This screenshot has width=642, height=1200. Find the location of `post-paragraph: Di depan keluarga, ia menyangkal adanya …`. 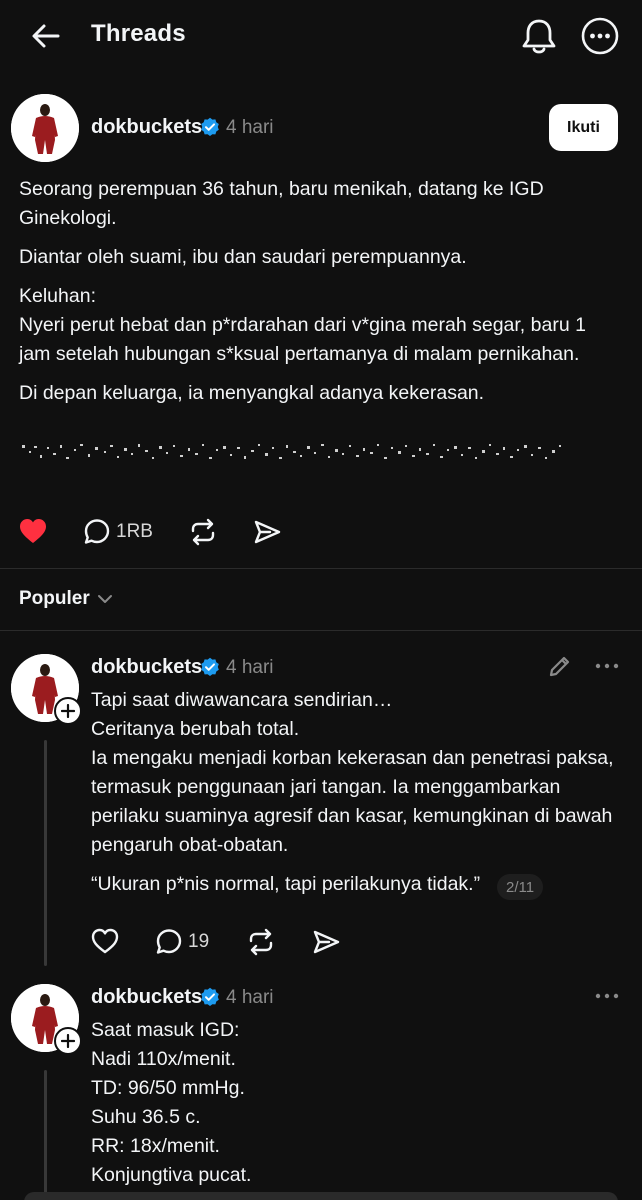

post-paragraph: Di depan keluarga, ia menyangkal adanya … is located at coordinates (252, 393).